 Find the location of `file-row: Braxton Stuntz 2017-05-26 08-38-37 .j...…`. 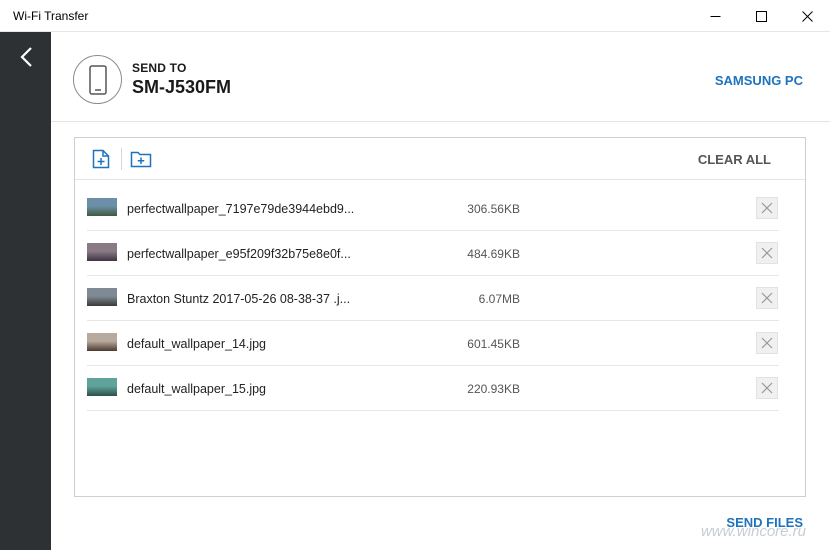

file-row: Braxton Stuntz 2017-05-26 08-38-37 .j...… is located at coordinates (433, 298).